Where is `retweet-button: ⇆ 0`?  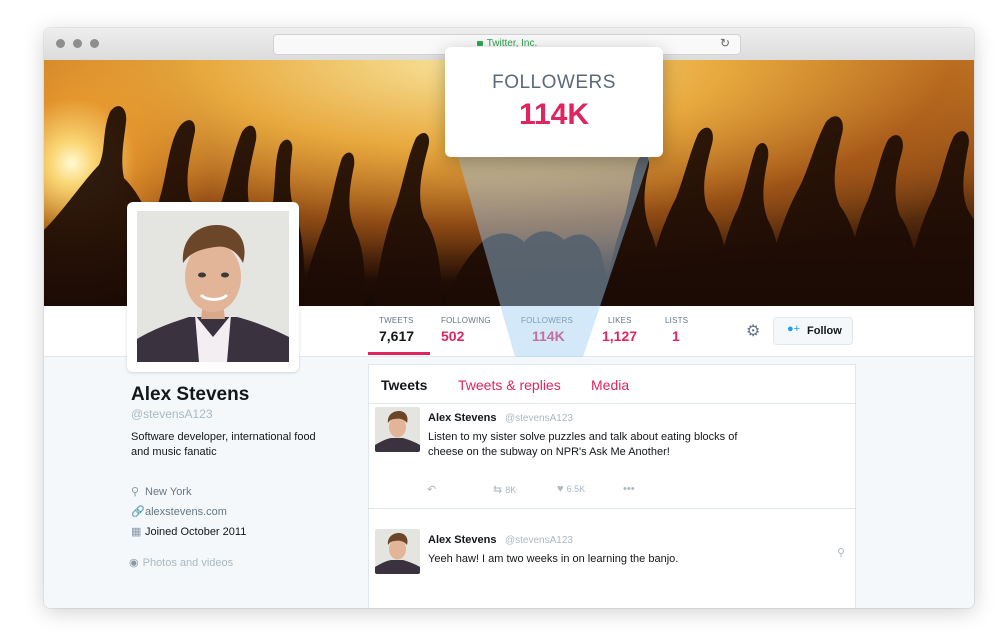 retweet-button: ⇆ 0 is located at coordinates (501, 607).